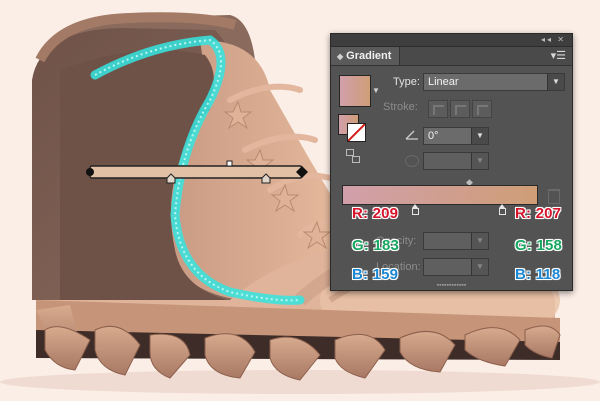 The width and height of the screenshot is (600, 401). What do you see at coordinates (400, 107) in the screenshot?
I see `stroke-label: Stroke:` at bounding box center [400, 107].